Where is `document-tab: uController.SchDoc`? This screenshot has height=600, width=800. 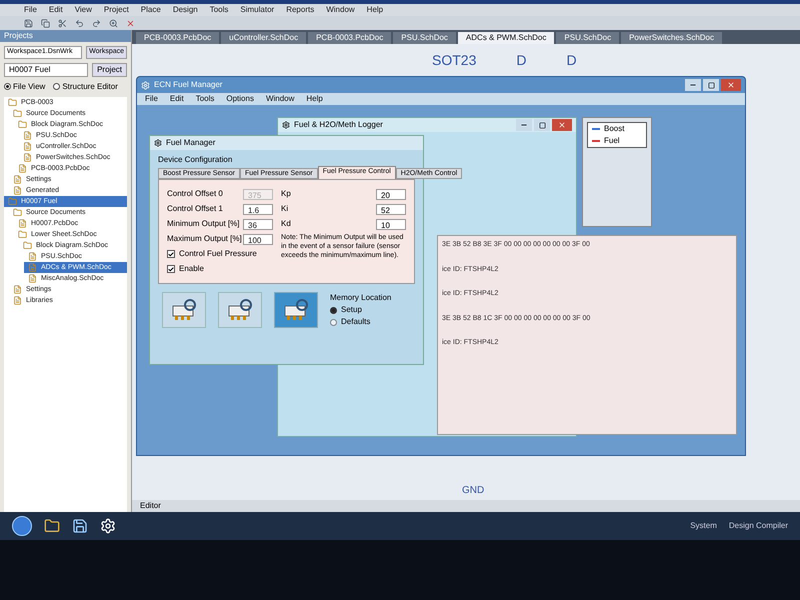 document-tab: uController.SchDoc is located at coordinates (263, 38).